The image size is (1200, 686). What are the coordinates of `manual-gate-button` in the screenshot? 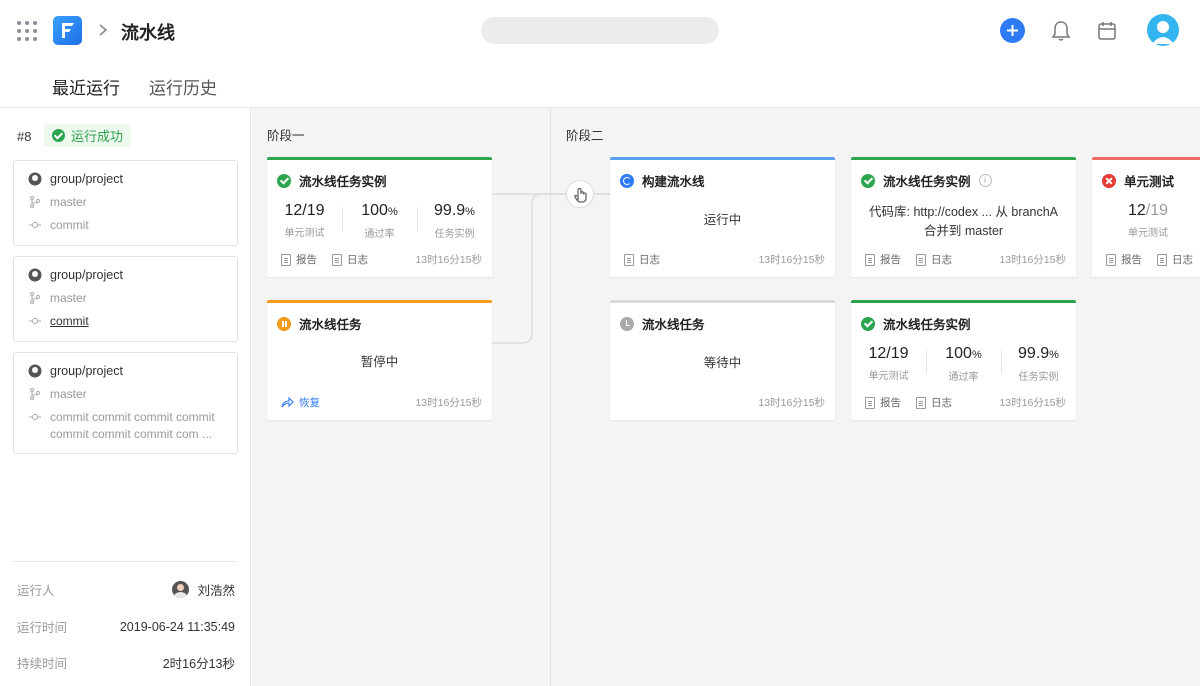 It's located at (580, 194).